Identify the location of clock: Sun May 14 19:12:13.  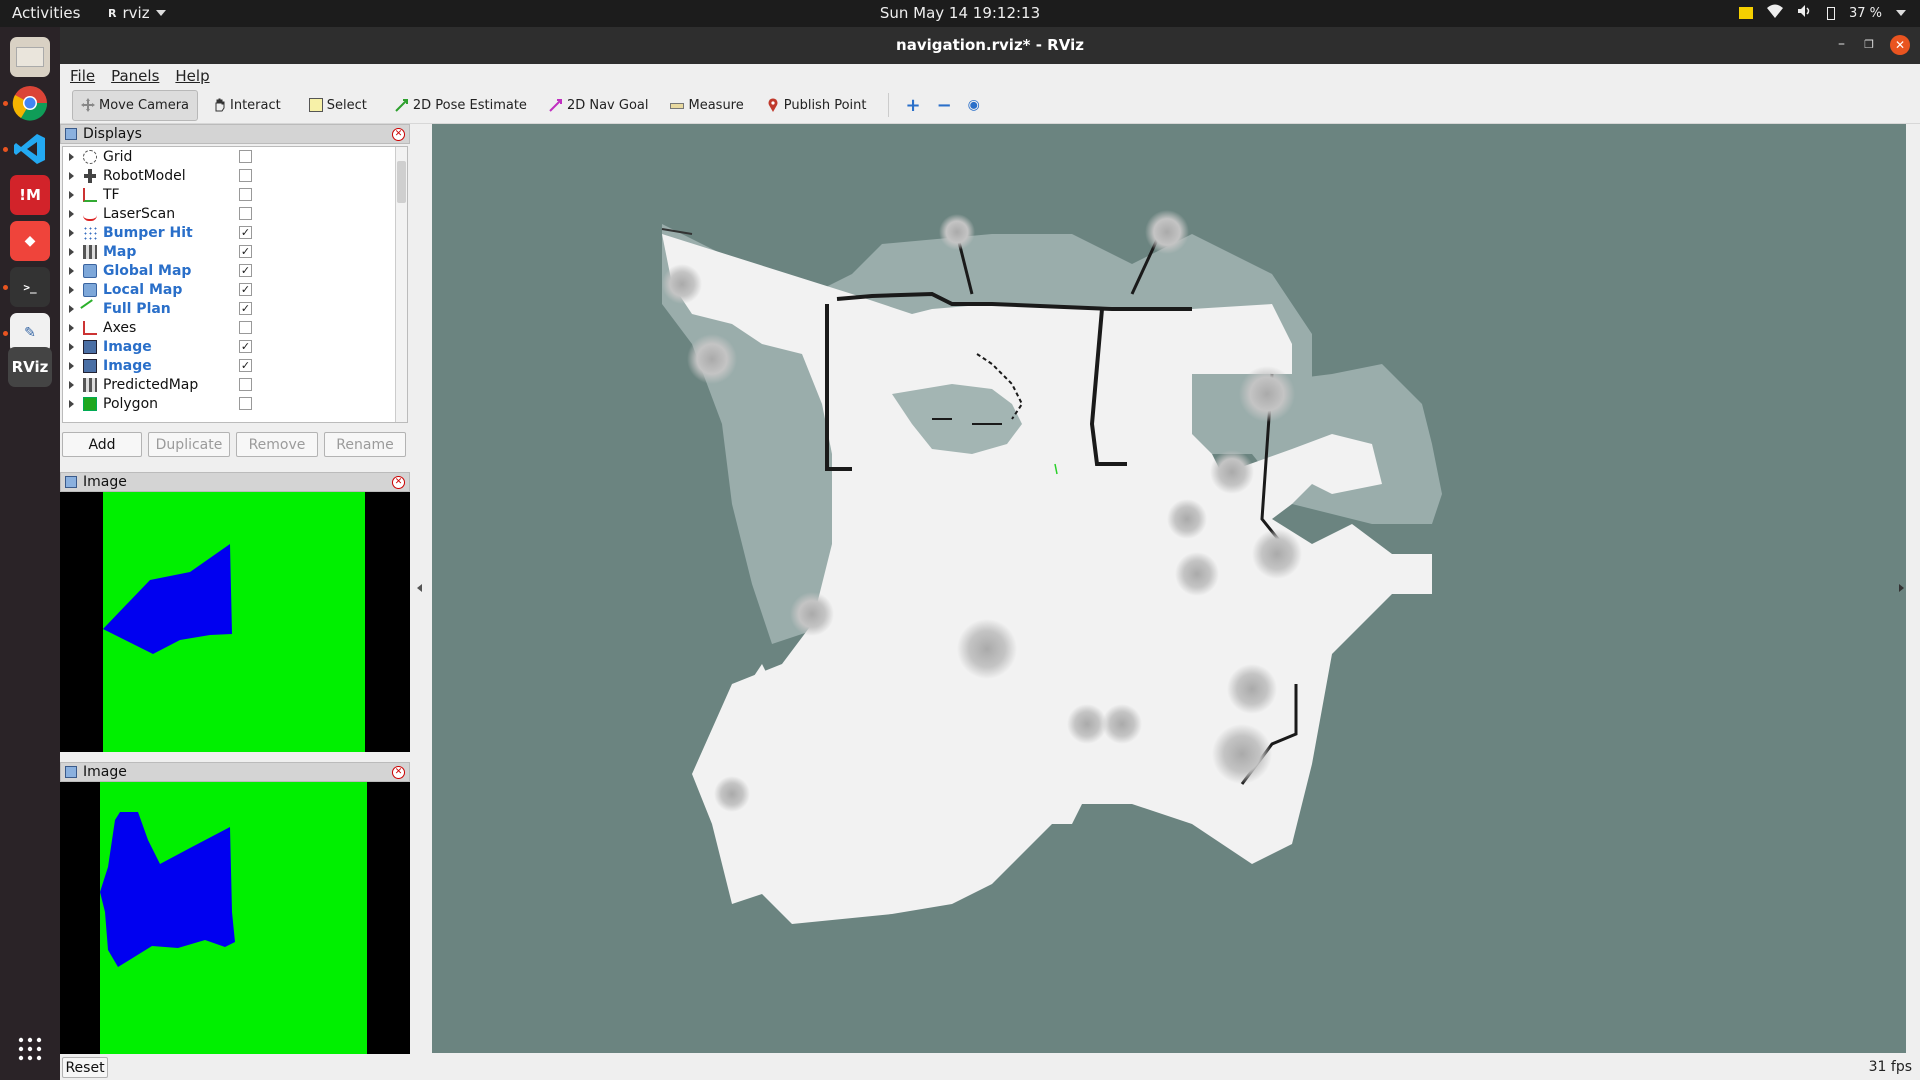
(960, 13).